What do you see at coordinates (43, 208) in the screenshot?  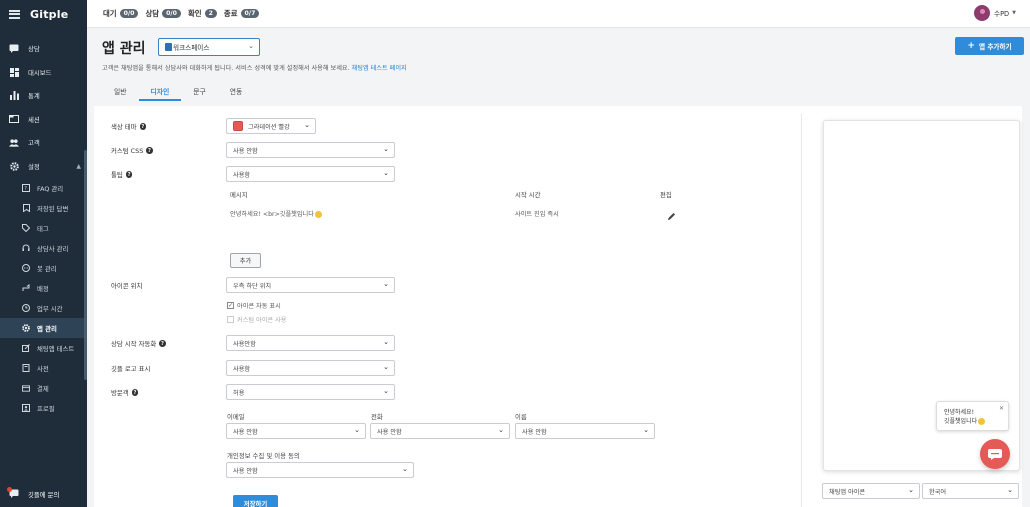 I see `sidebar-item-saved: 저장된 답변` at bounding box center [43, 208].